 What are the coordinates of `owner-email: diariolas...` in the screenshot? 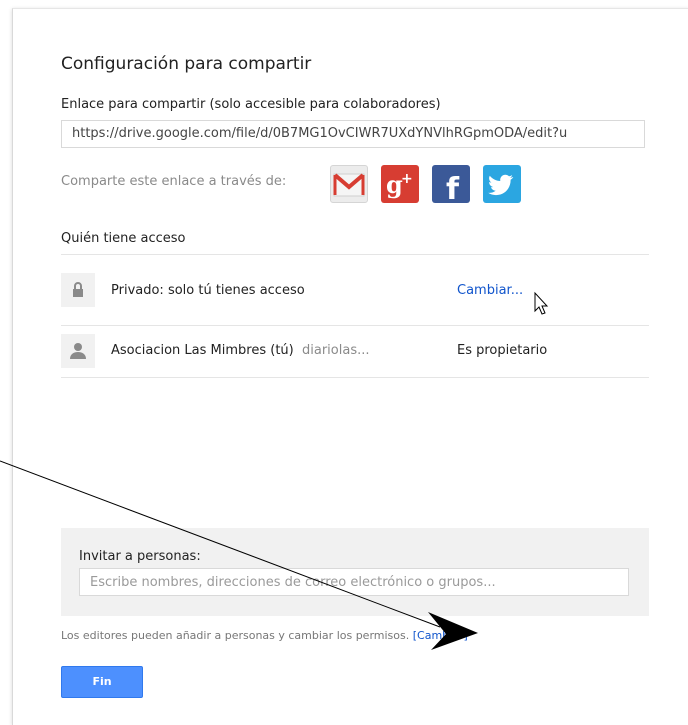 It's located at (336, 350).